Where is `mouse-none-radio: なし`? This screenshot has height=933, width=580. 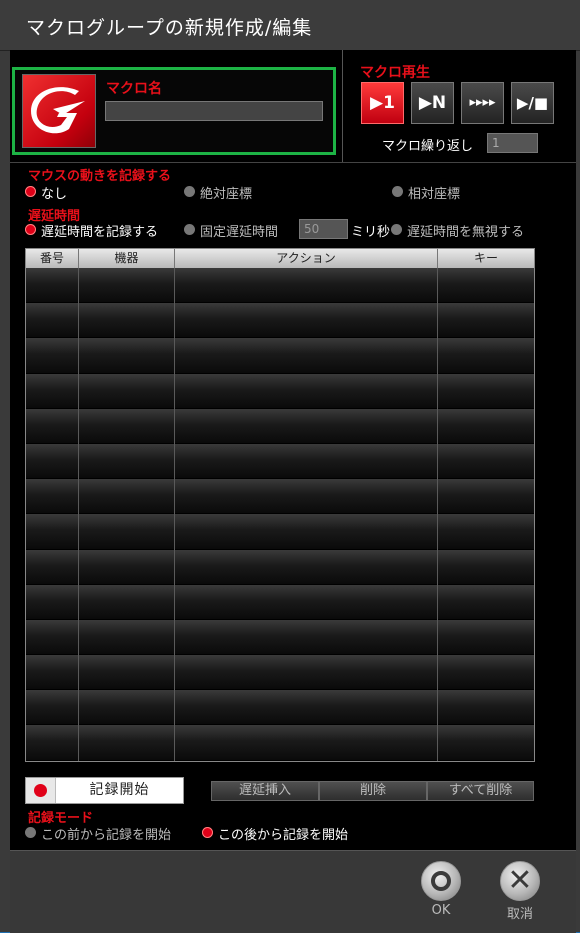 mouse-none-radio: なし is located at coordinates (46, 192).